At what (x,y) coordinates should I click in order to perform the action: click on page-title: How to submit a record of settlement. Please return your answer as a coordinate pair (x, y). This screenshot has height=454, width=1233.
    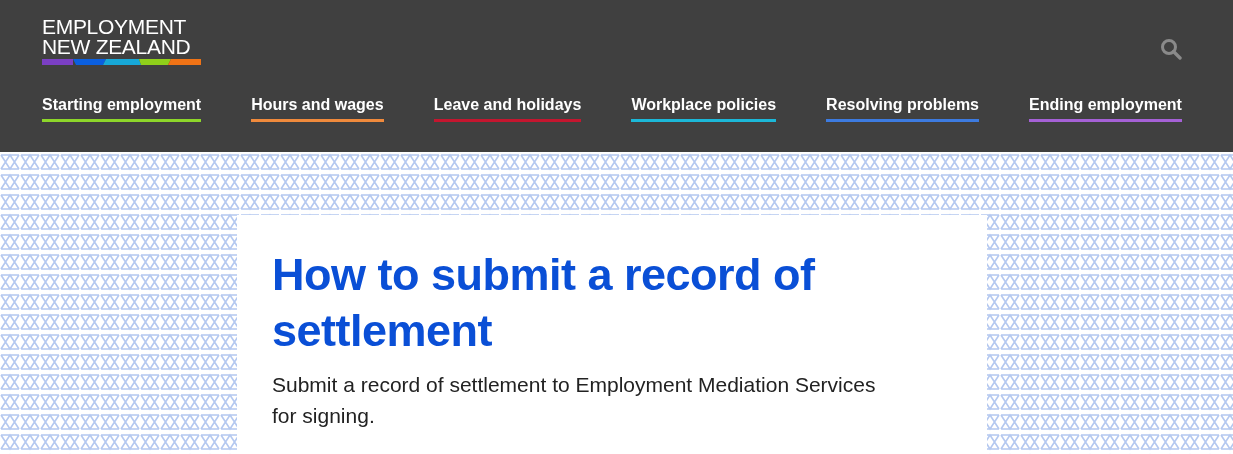
    Looking at the image, I should click on (544, 303).